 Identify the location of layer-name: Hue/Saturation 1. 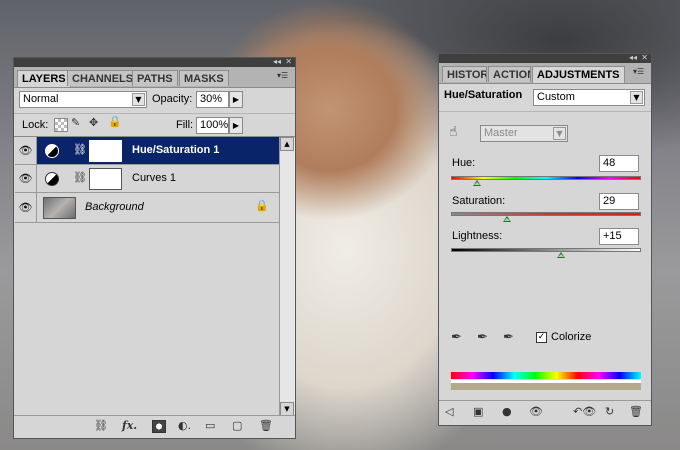
(175, 150).